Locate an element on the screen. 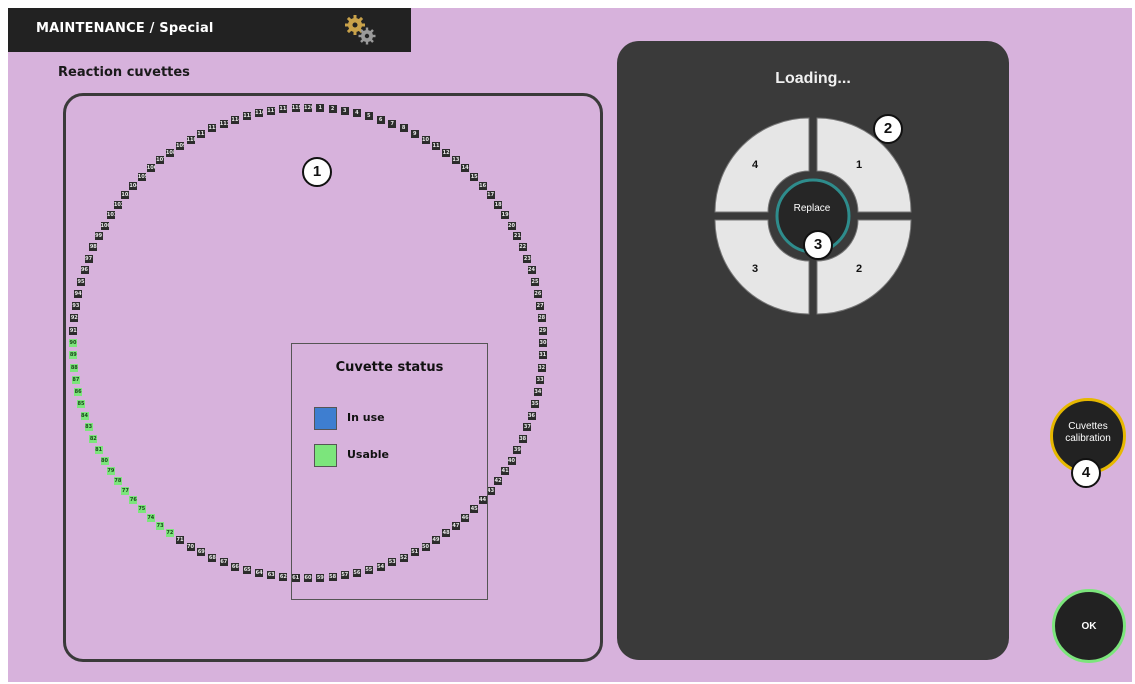  cuvette-114: 114 is located at coordinates (235, 119).